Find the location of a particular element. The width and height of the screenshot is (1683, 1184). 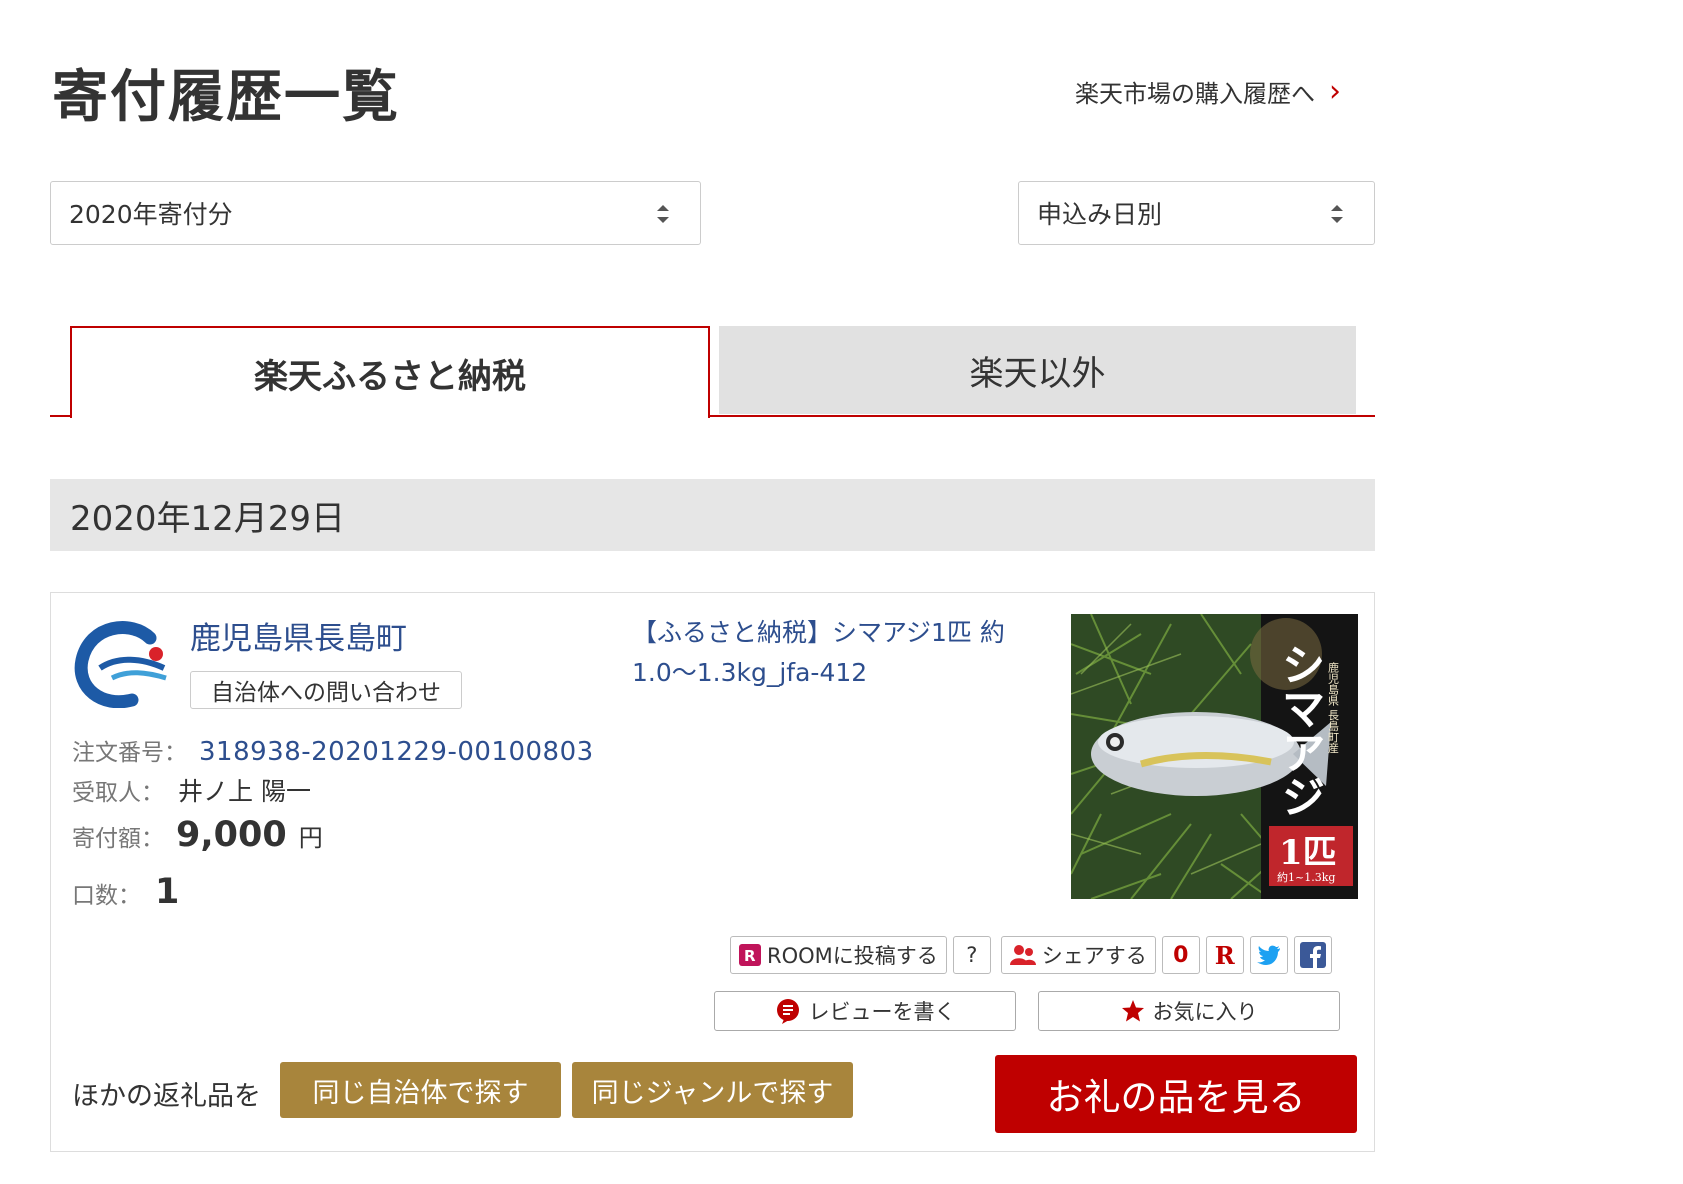

same-genre-button: 同じジャンルで探す is located at coordinates (712, 1090).